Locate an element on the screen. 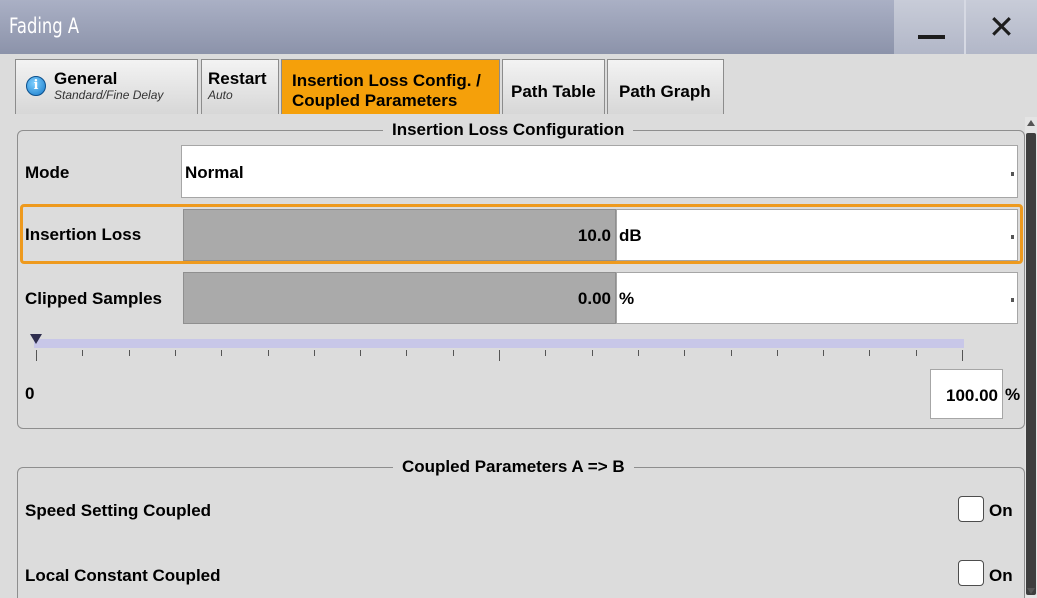 The image size is (1037, 598). tab-path-table-label: Path Table is located at coordinates (553, 91).